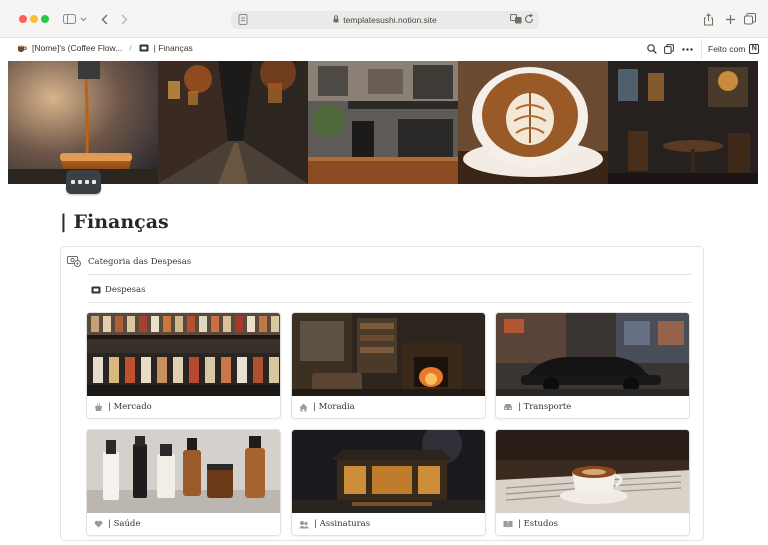  What do you see at coordinates (243, 20) in the screenshot?
I see `page-info-icon` at bounding box center [243, 20].